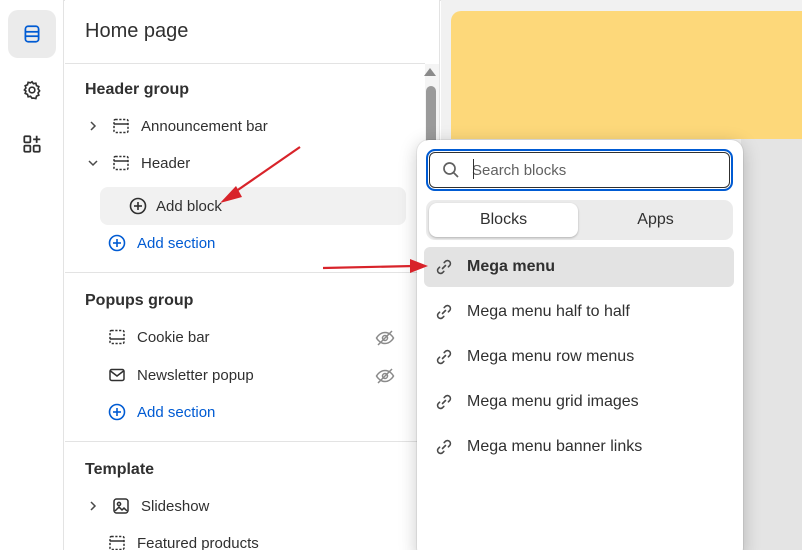 This screenshot has width=802, height=550. I want to click on sections-tab-button, so click(32, 34).